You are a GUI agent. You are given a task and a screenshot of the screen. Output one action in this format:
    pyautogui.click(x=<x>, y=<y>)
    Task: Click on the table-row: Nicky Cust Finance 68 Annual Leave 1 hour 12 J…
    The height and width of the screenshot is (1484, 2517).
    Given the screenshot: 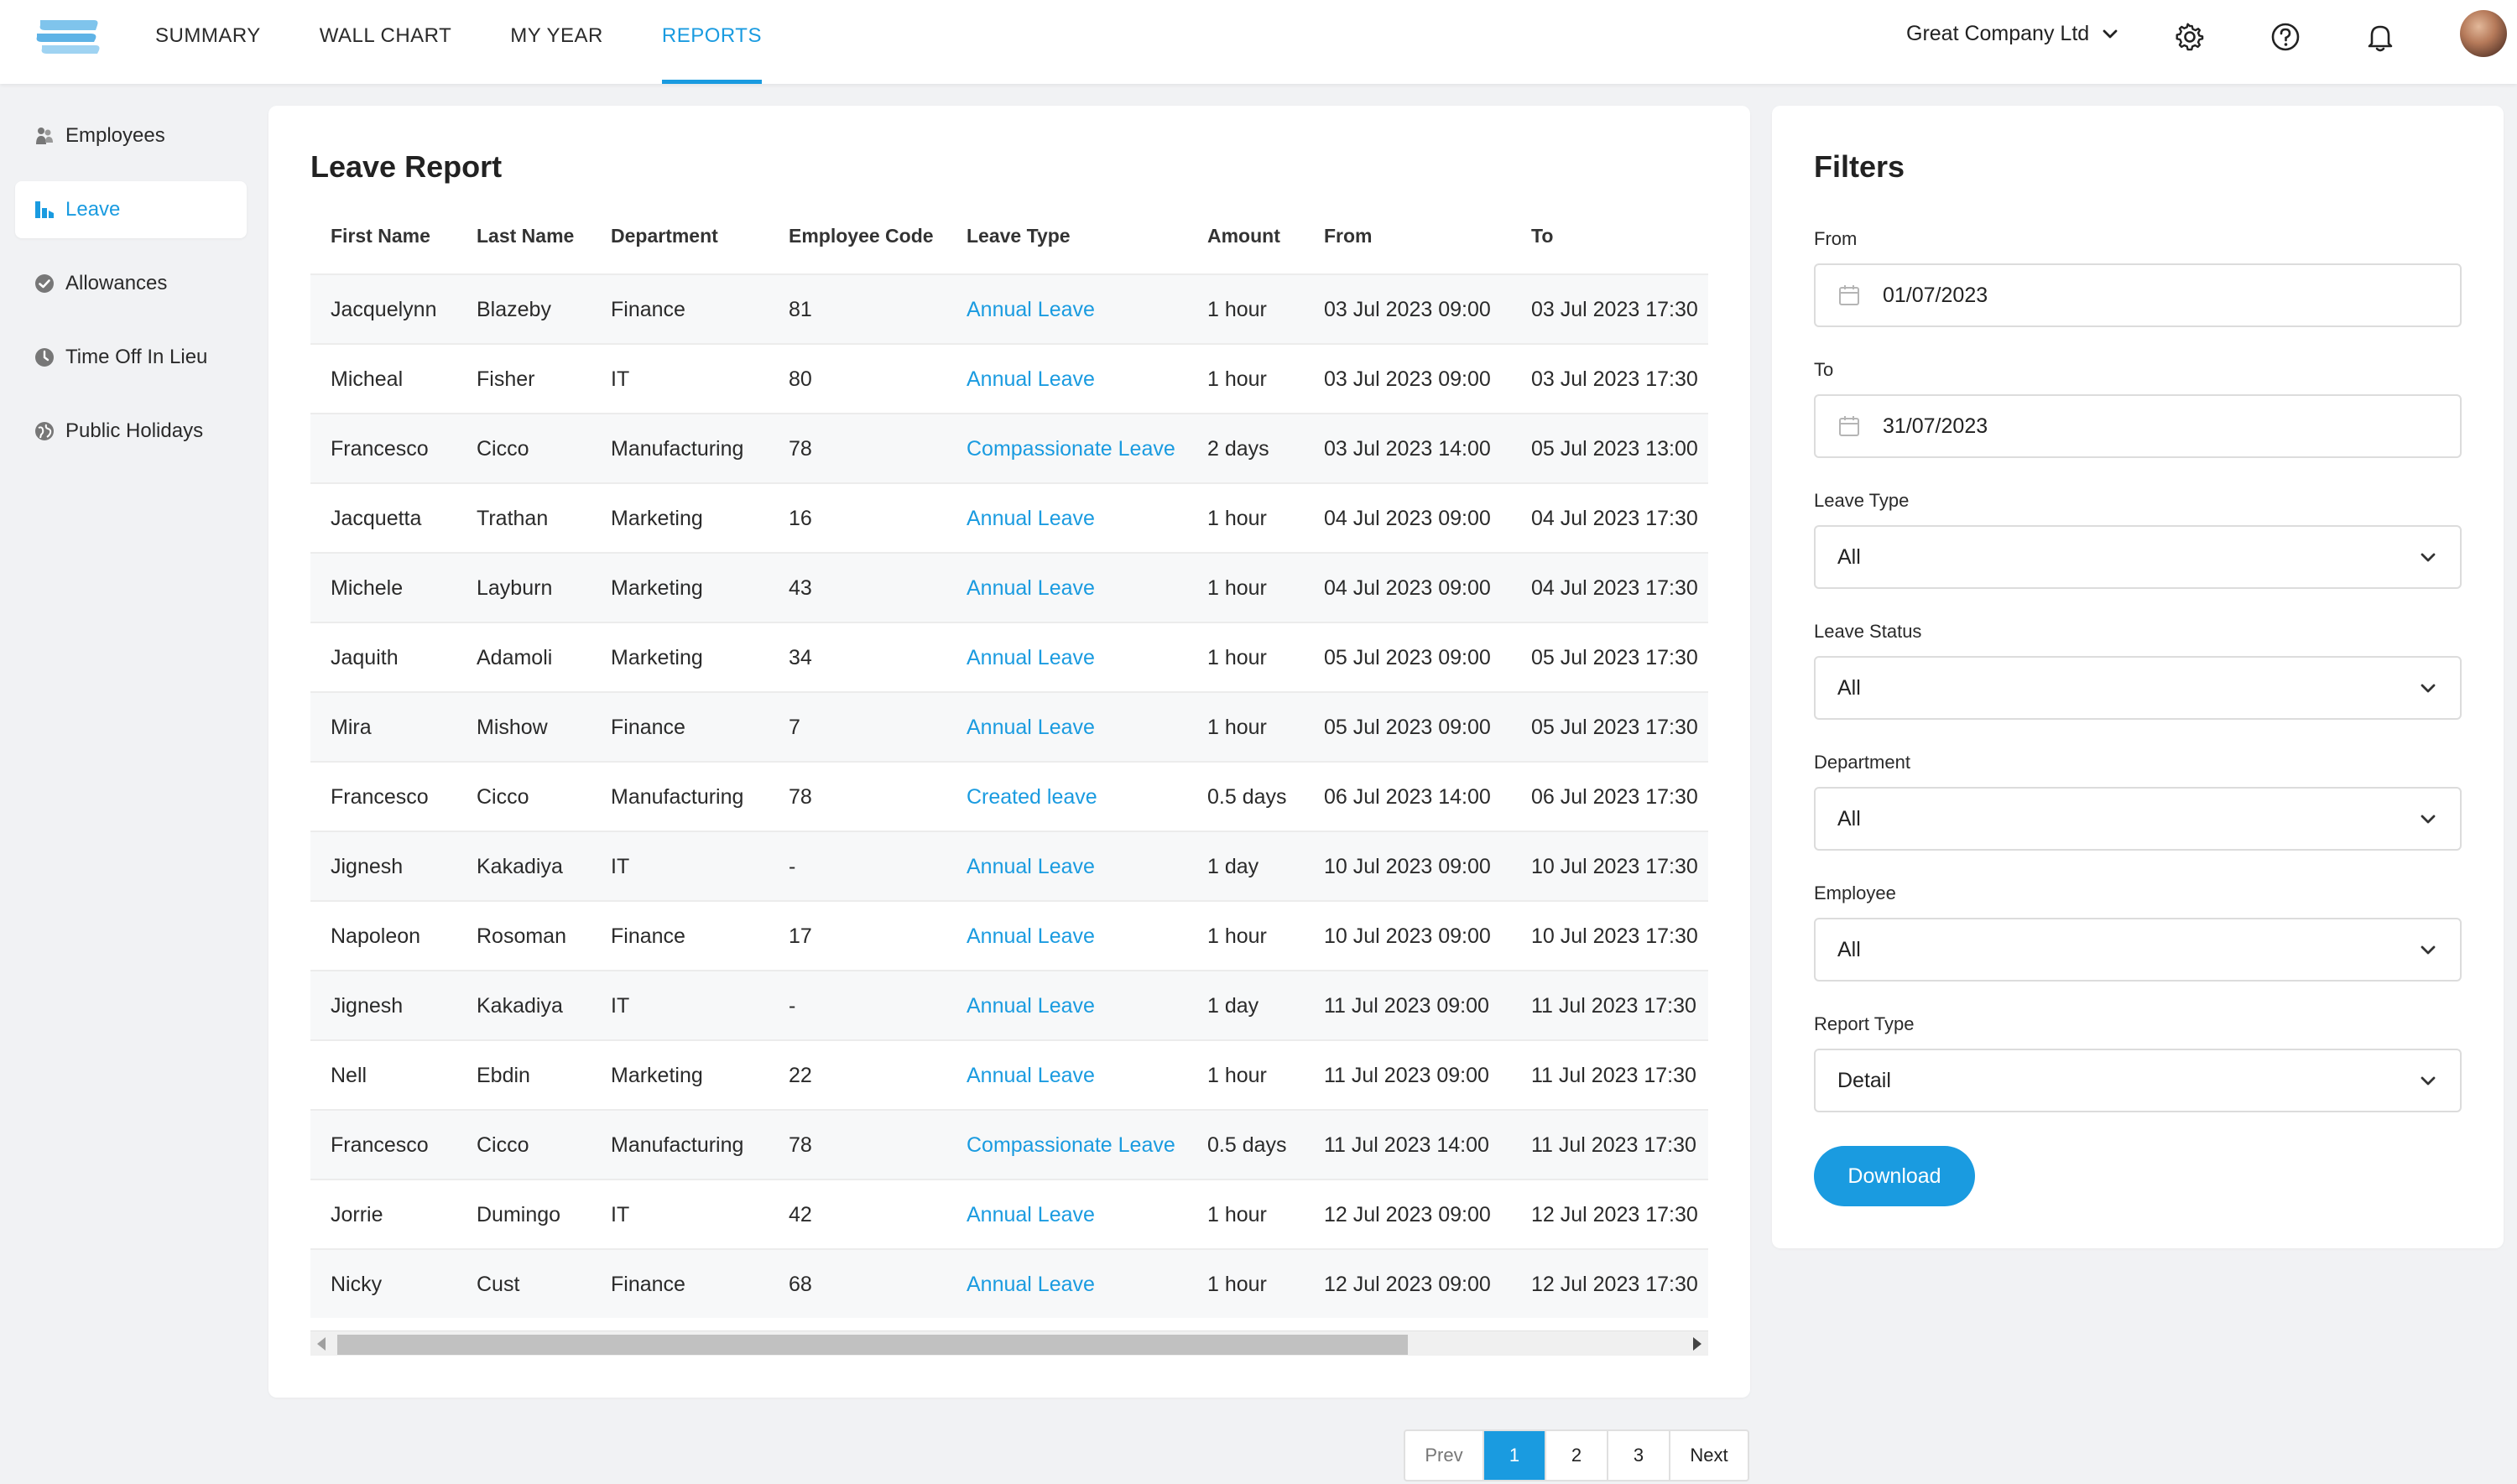 What is the action you would take?
    pyautogui.click(x=1009, y=1283)
    